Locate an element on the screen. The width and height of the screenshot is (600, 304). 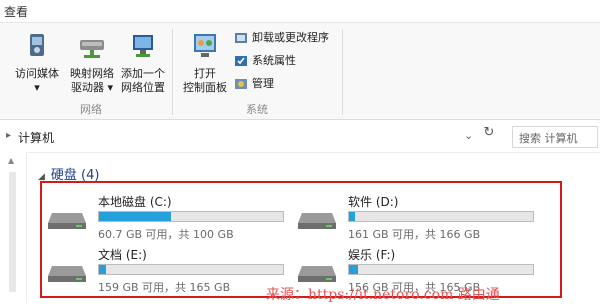
add-net-loc-label: 添加一个 is located at coordinates (143, 73).